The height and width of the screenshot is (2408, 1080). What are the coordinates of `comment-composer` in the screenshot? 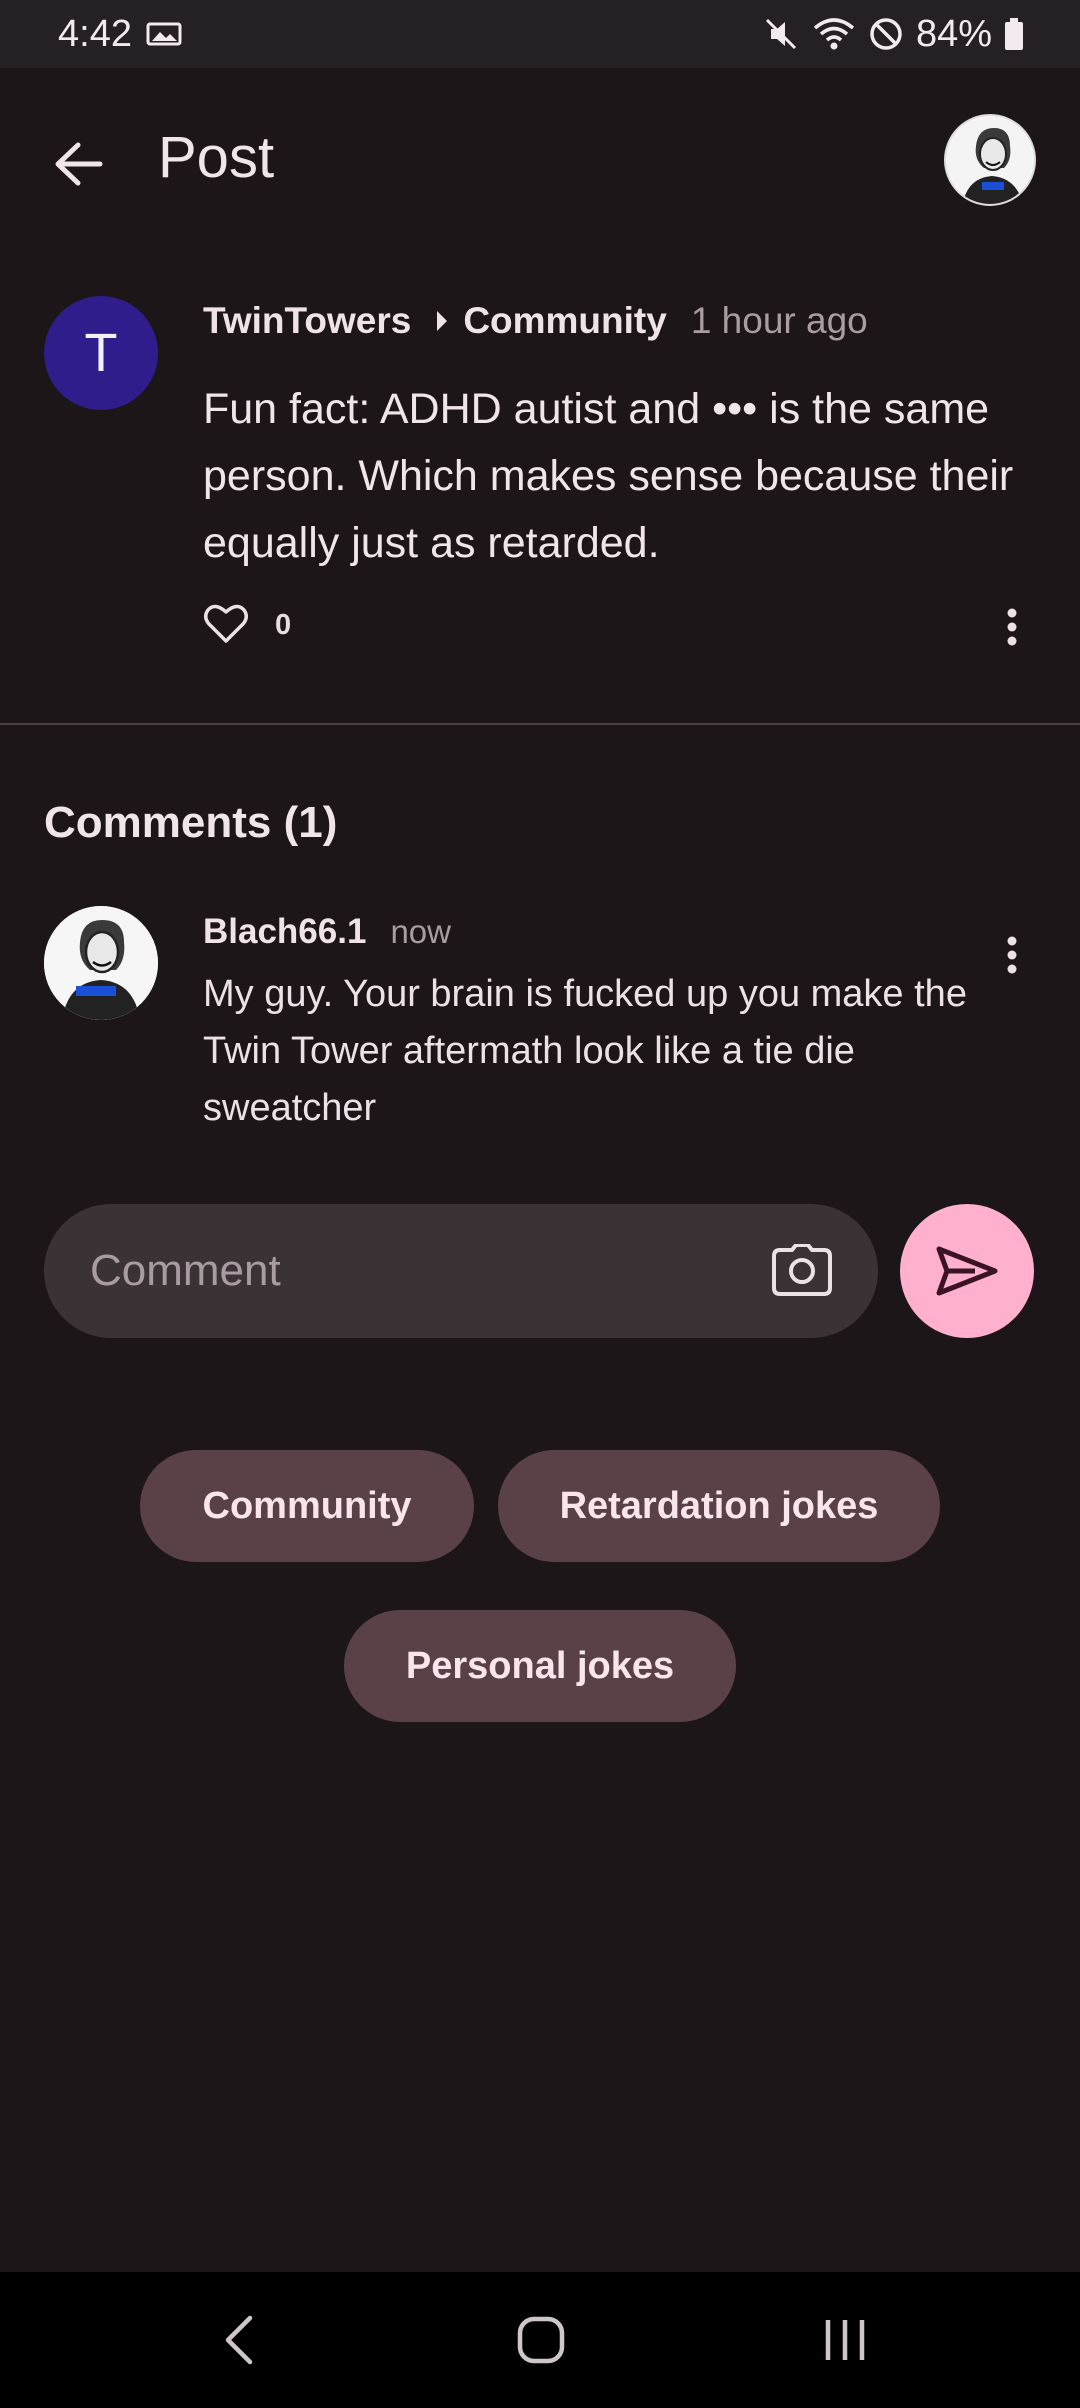 It's located at (461, 1271).